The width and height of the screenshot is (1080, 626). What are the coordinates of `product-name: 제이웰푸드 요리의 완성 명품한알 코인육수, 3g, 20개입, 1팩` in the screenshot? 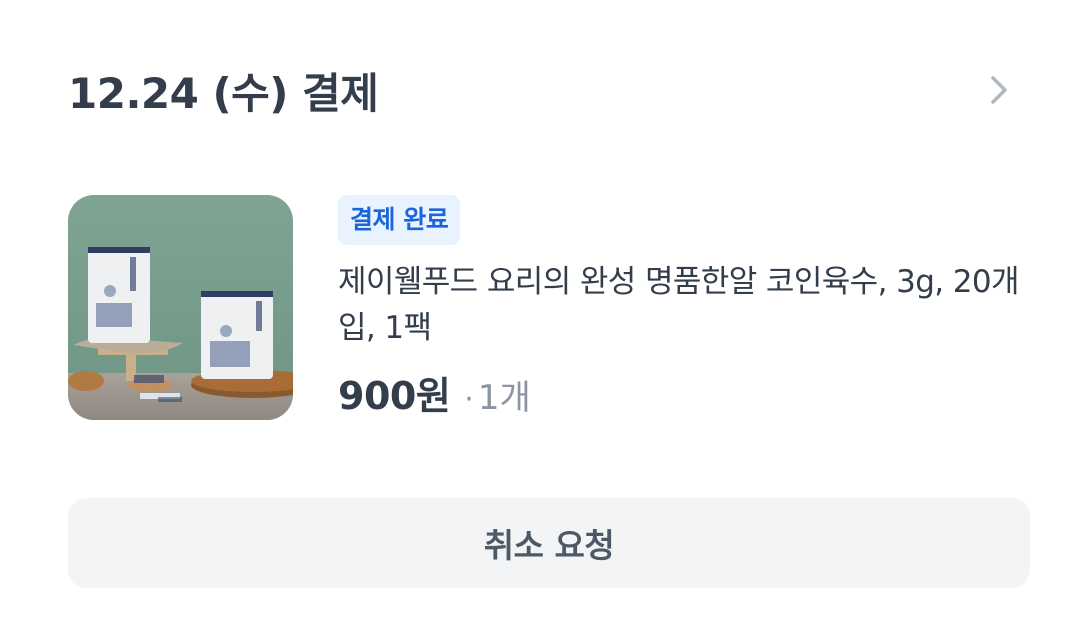 It's located at (683, 305).